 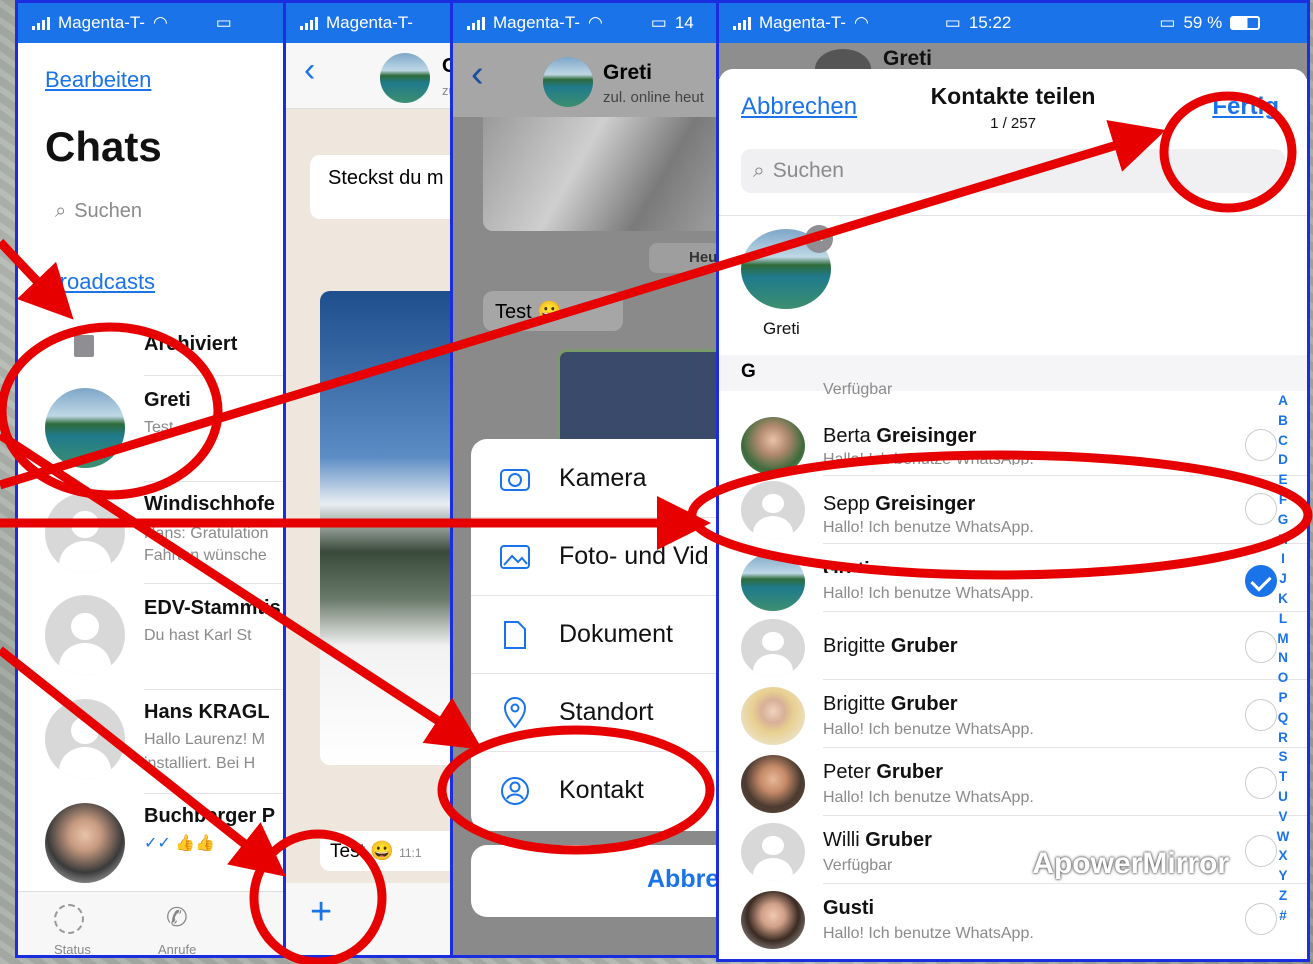 What do you see at coordinates (515, 713) in the screenshot?
I see `location-icon` at bounding box center [515, 713].